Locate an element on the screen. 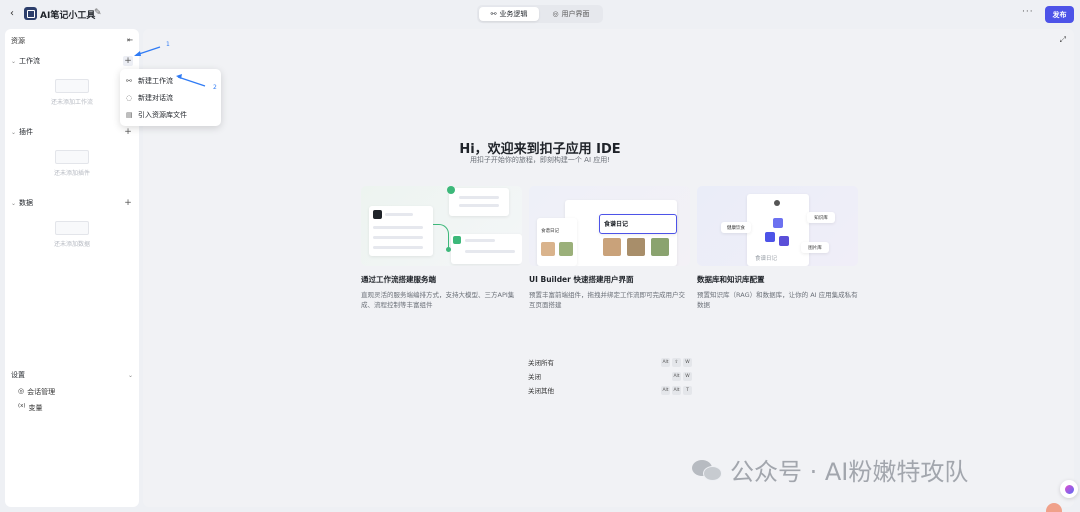 The image size is (1080, 512). ui-builder-illustration: 食谱日记 食谱日记 is located at coordinates (609, 226).